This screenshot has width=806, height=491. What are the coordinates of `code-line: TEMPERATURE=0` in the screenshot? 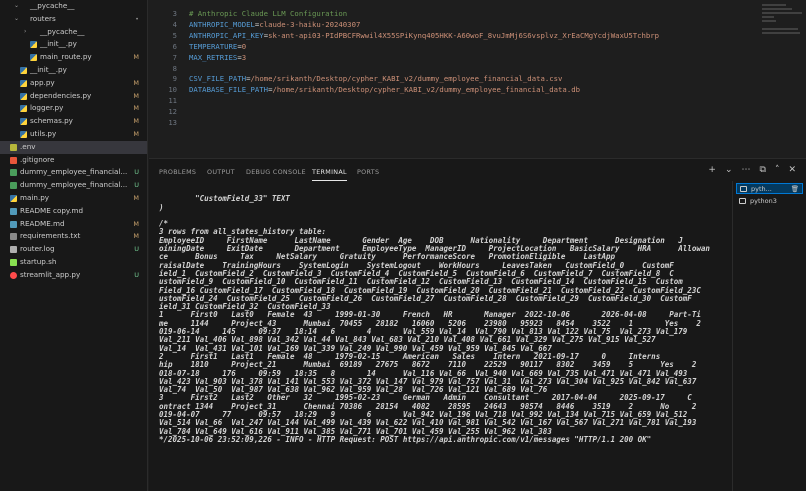 It's located at (217, 46).